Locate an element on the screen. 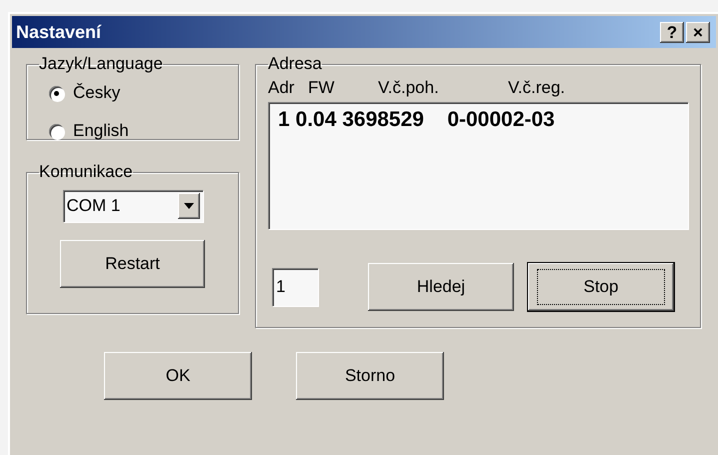  column-header: V.č.poh. is located at coordinates (409, 88).